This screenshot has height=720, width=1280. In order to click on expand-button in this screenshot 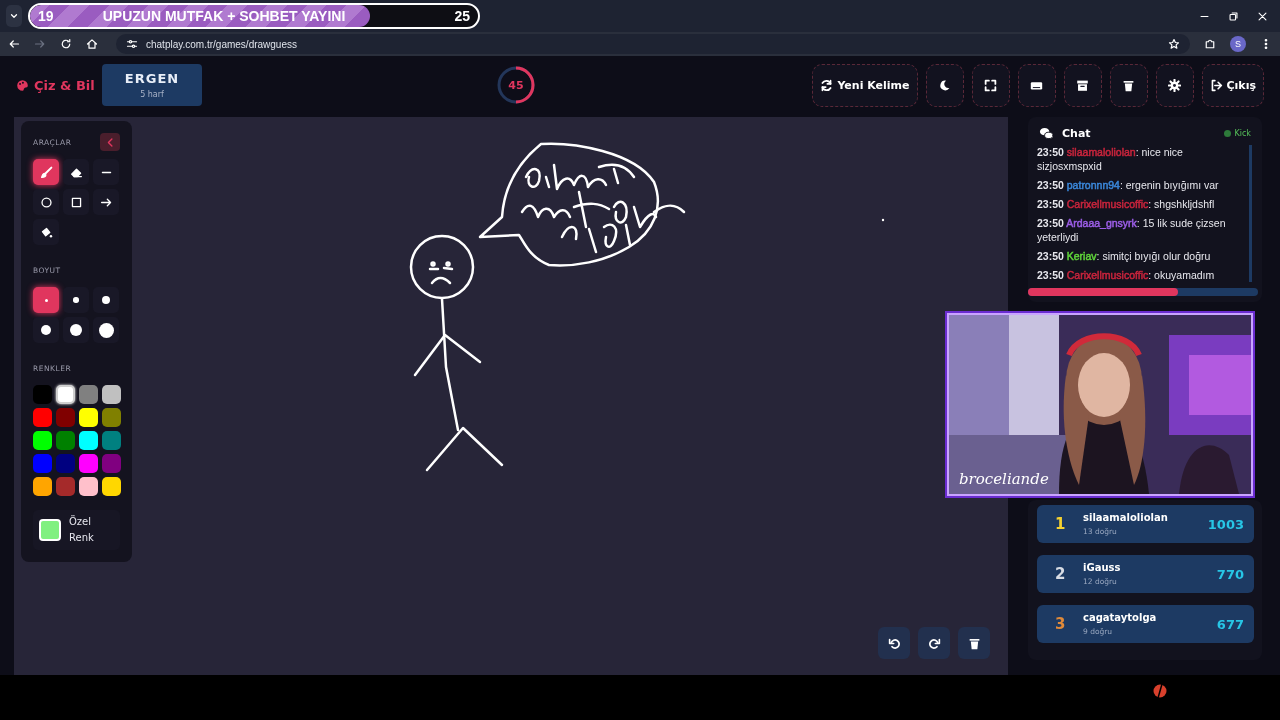, I will do `click(990, 85)`.